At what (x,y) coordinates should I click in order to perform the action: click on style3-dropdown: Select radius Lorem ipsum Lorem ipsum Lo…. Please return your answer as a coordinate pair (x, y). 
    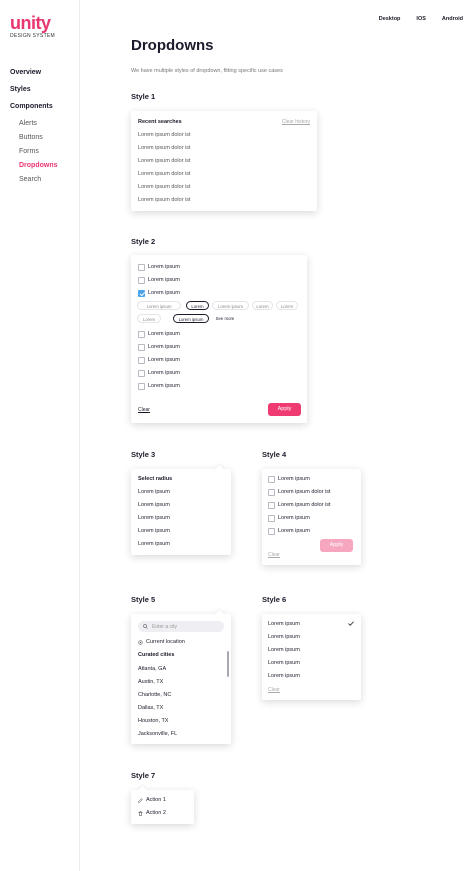
    Looking at the image, I should click on (181, 509).